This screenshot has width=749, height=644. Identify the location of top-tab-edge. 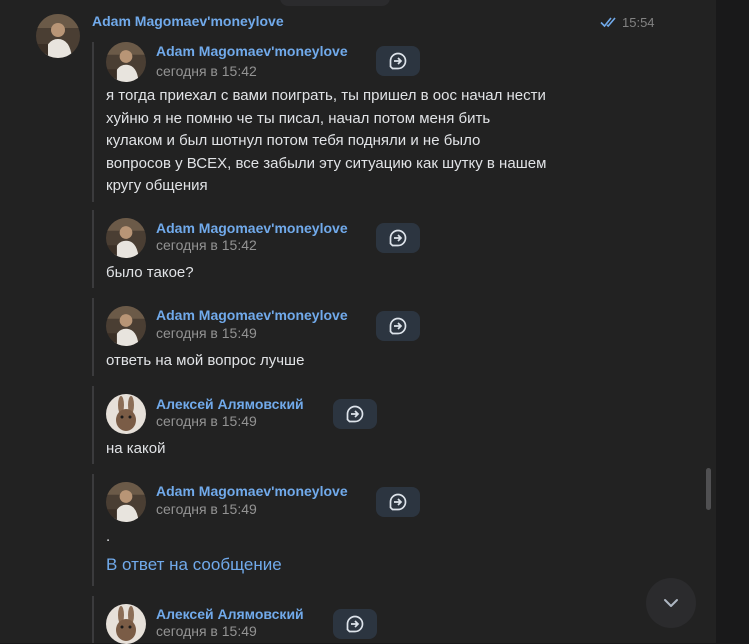
(335, 3).